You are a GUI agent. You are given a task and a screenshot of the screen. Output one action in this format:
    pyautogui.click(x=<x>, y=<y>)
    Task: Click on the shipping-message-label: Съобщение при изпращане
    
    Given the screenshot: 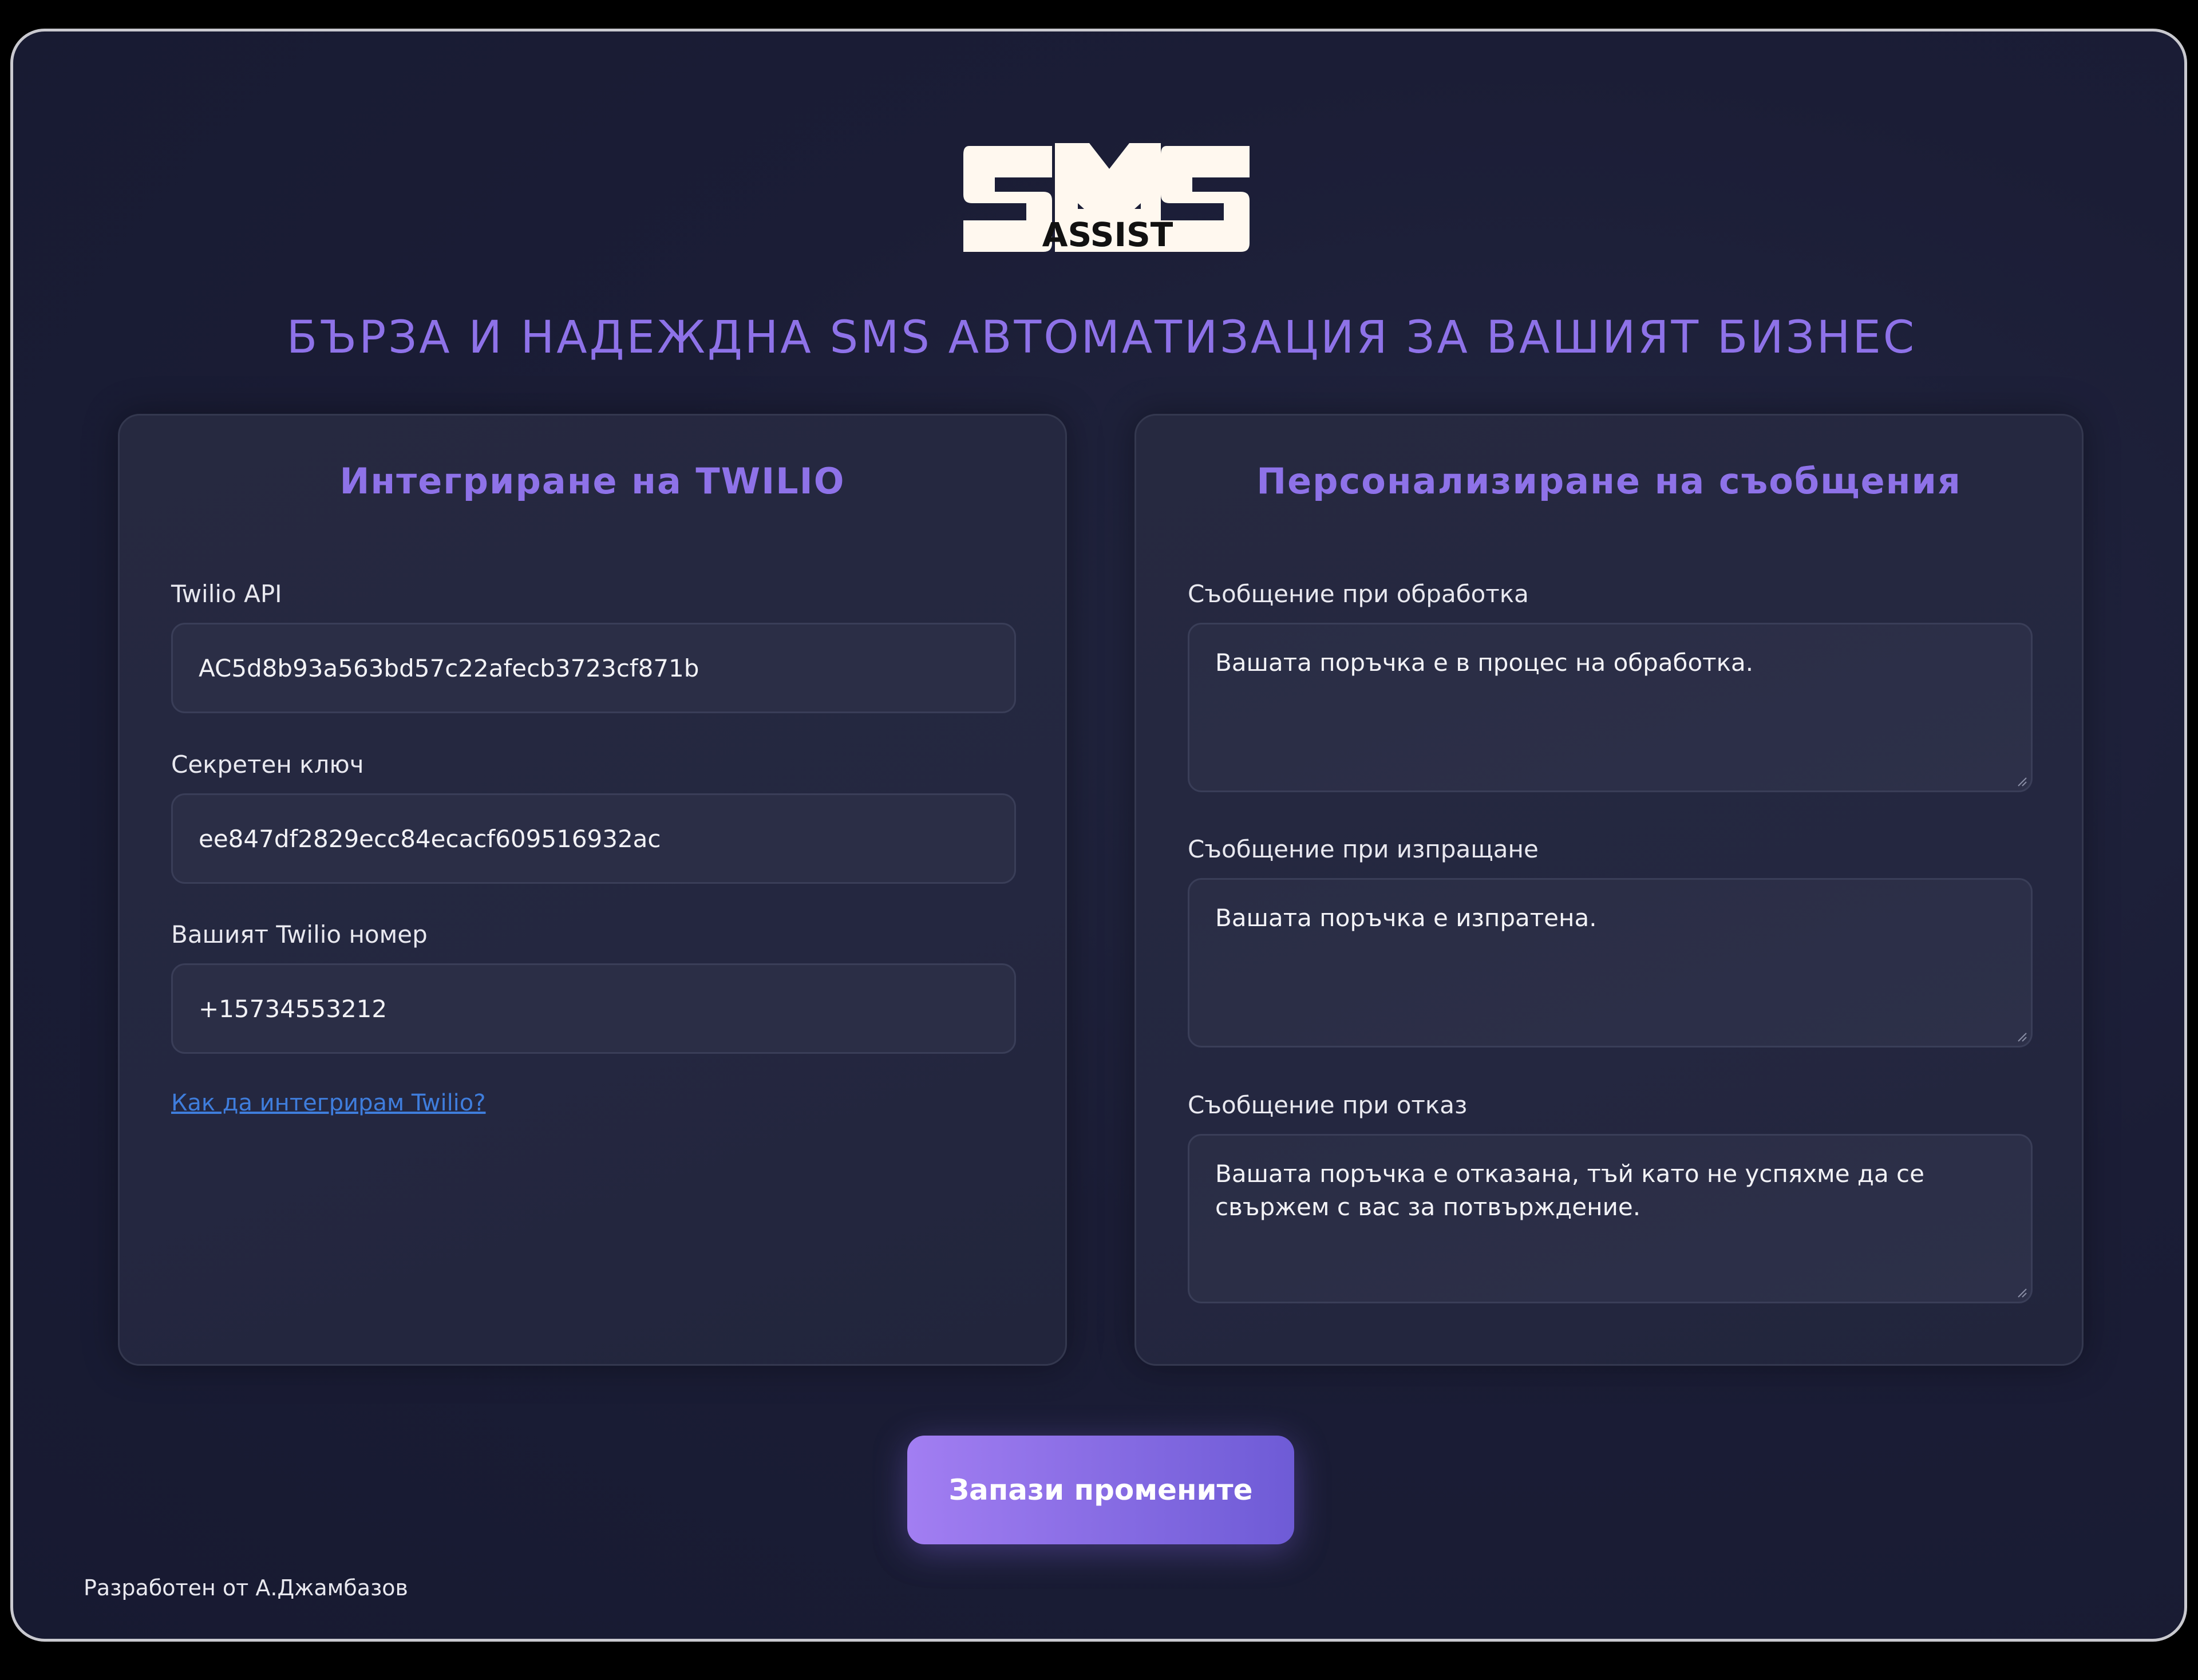 What is the action you would take?
    pyautogui.click(x=1363, y=849)
    